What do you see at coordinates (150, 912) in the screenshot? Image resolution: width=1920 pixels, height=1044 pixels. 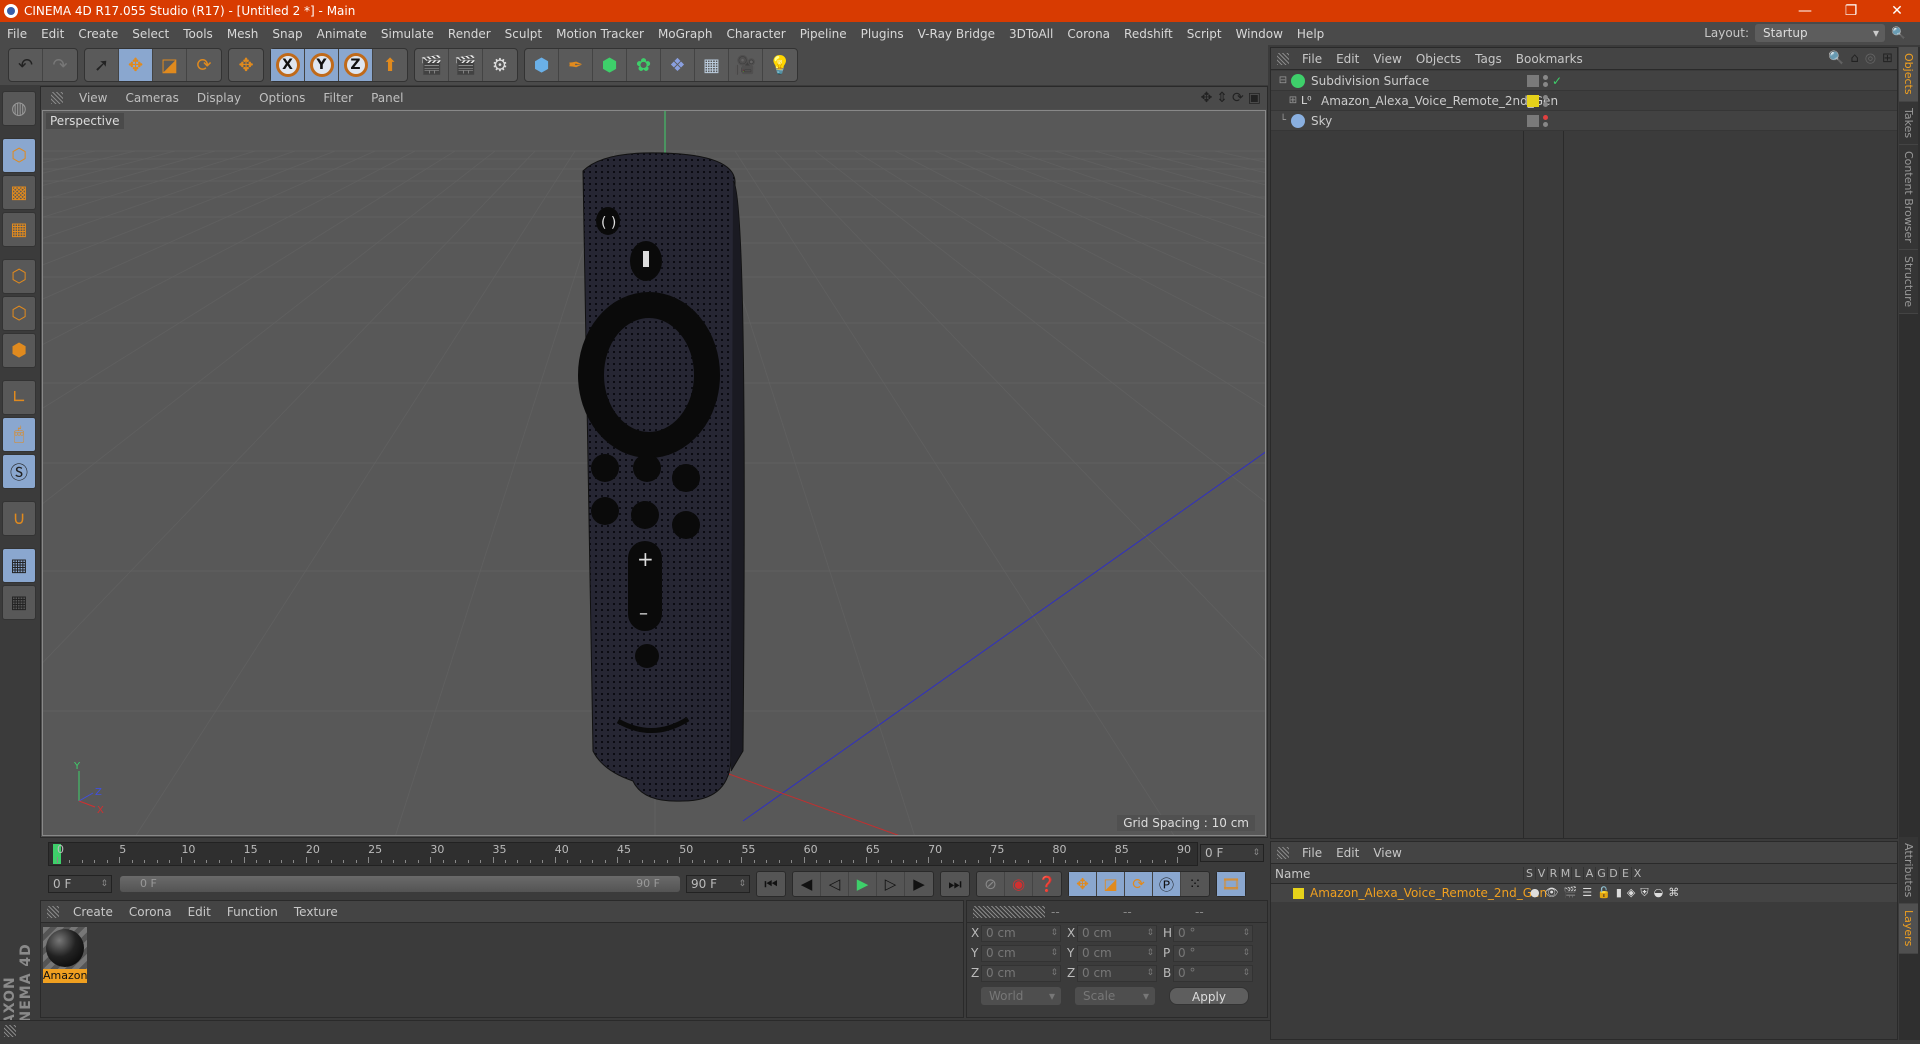 I see `material-menu-corona: Corona` at bounding box center [150, 912].